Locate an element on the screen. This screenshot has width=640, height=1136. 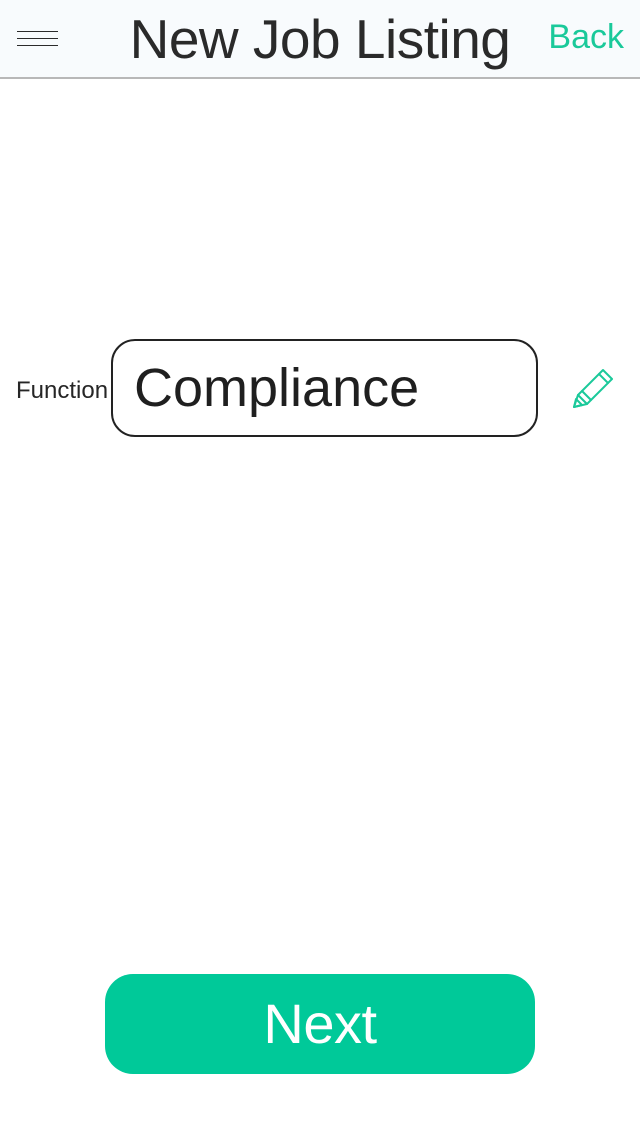
page-title: New Job Listing is located at coordinates (320, 39).